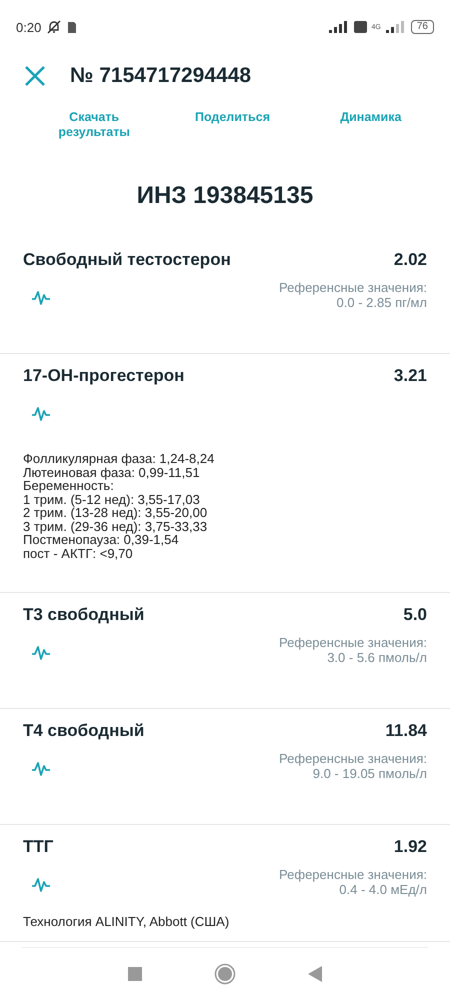 This screenshot has height=1000, width=450. I want to click on note-line: Беременность:, so click(68, 485).